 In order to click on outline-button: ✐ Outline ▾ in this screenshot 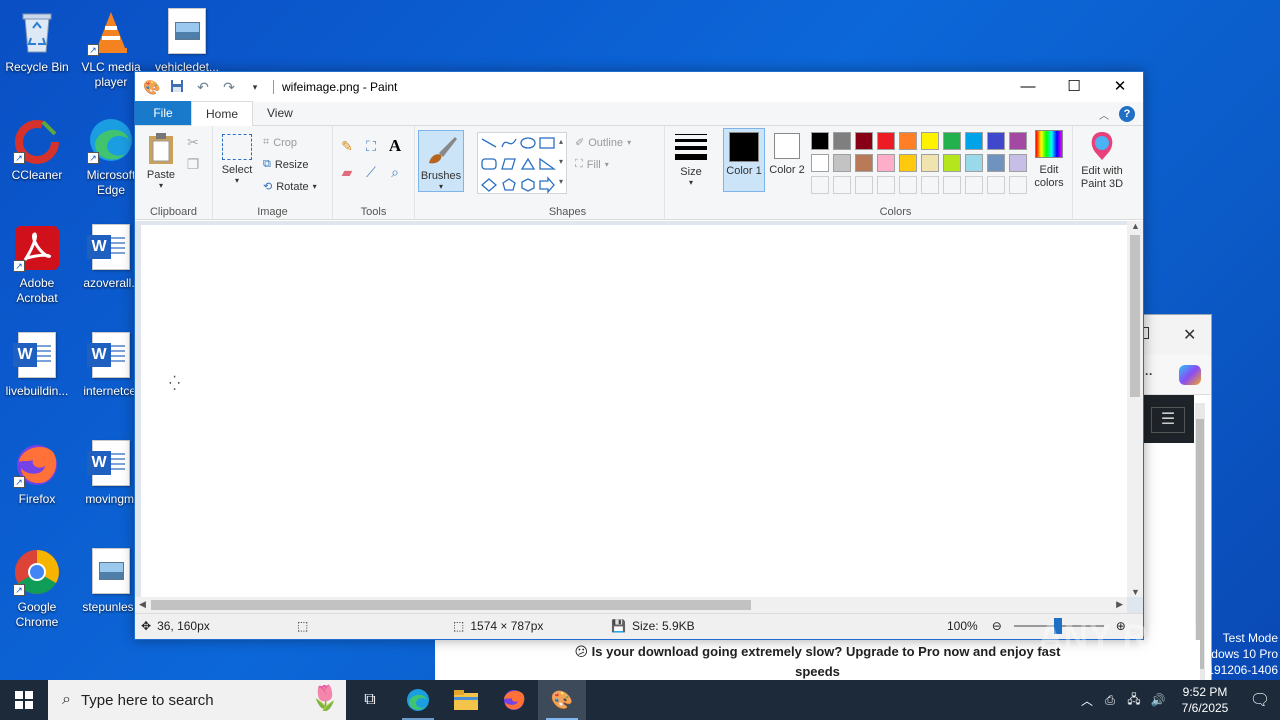, I will do `click(603, 143)`.